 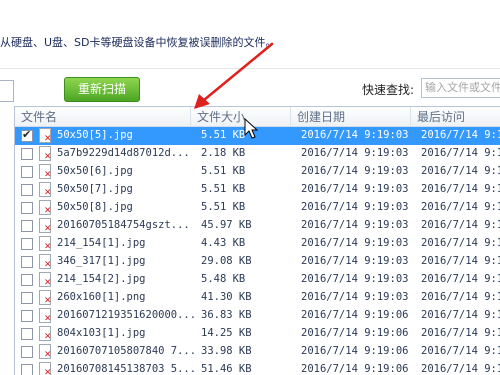 What do you see at coordinates (95, 207) in the screenshot?
I see `file-name-cell: 50x50[8].jpg` at bounding box center [95, 207].